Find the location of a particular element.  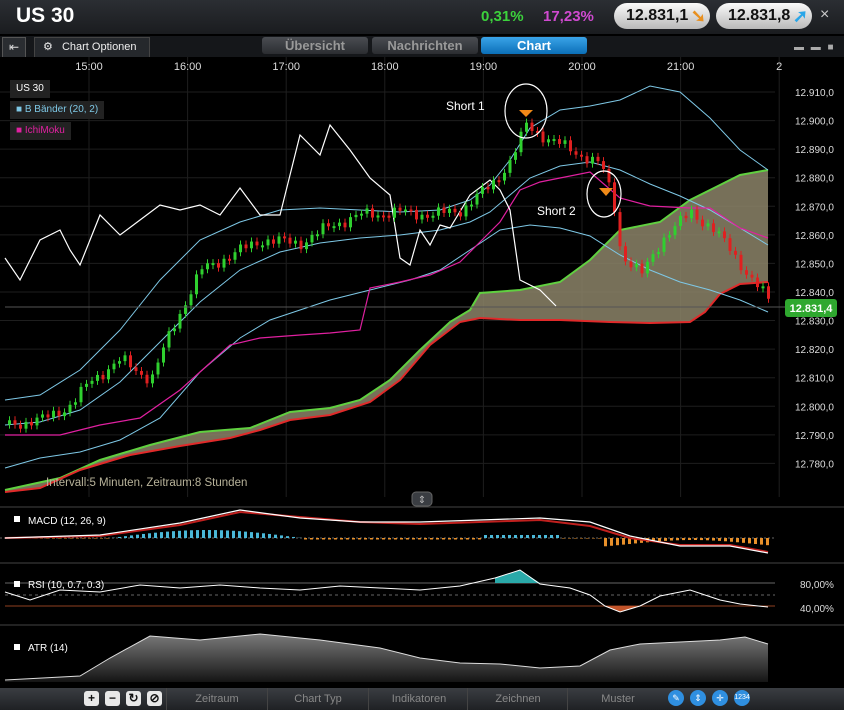

window-controls: ▬ ▬ ■ is located at coordinates (815, 47).